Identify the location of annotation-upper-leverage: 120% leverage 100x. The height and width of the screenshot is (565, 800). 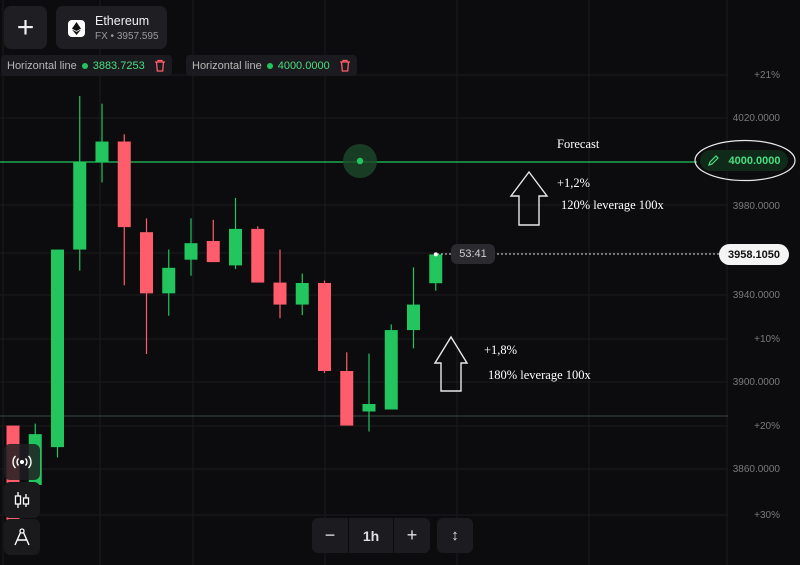
(612, 205).